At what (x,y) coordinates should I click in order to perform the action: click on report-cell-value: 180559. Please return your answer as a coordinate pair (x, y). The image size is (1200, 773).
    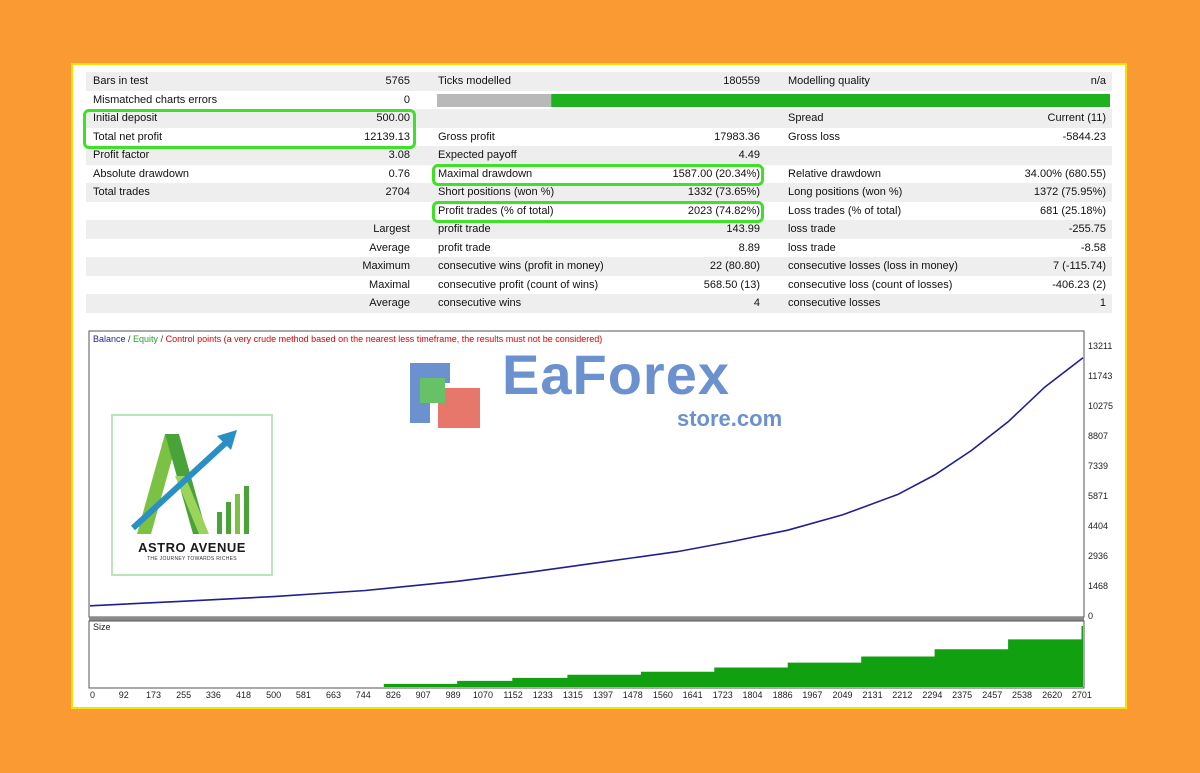
    Looking at the image, I should click on (741, 81).